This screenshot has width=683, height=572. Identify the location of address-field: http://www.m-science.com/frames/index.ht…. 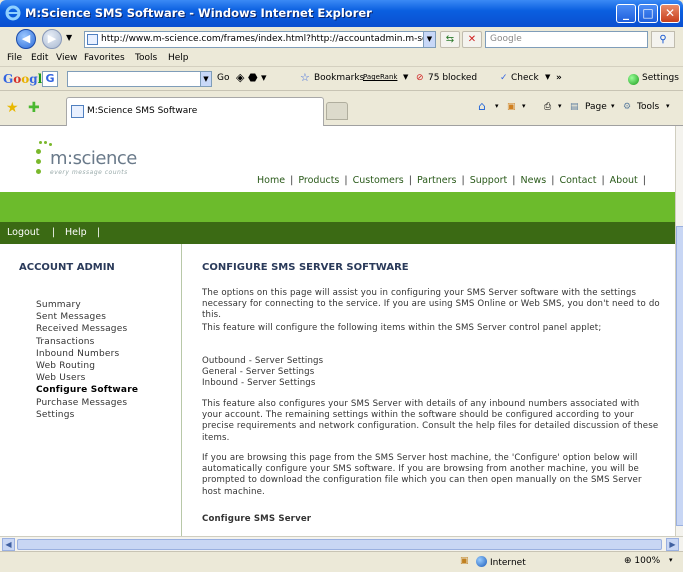
(260, 39).